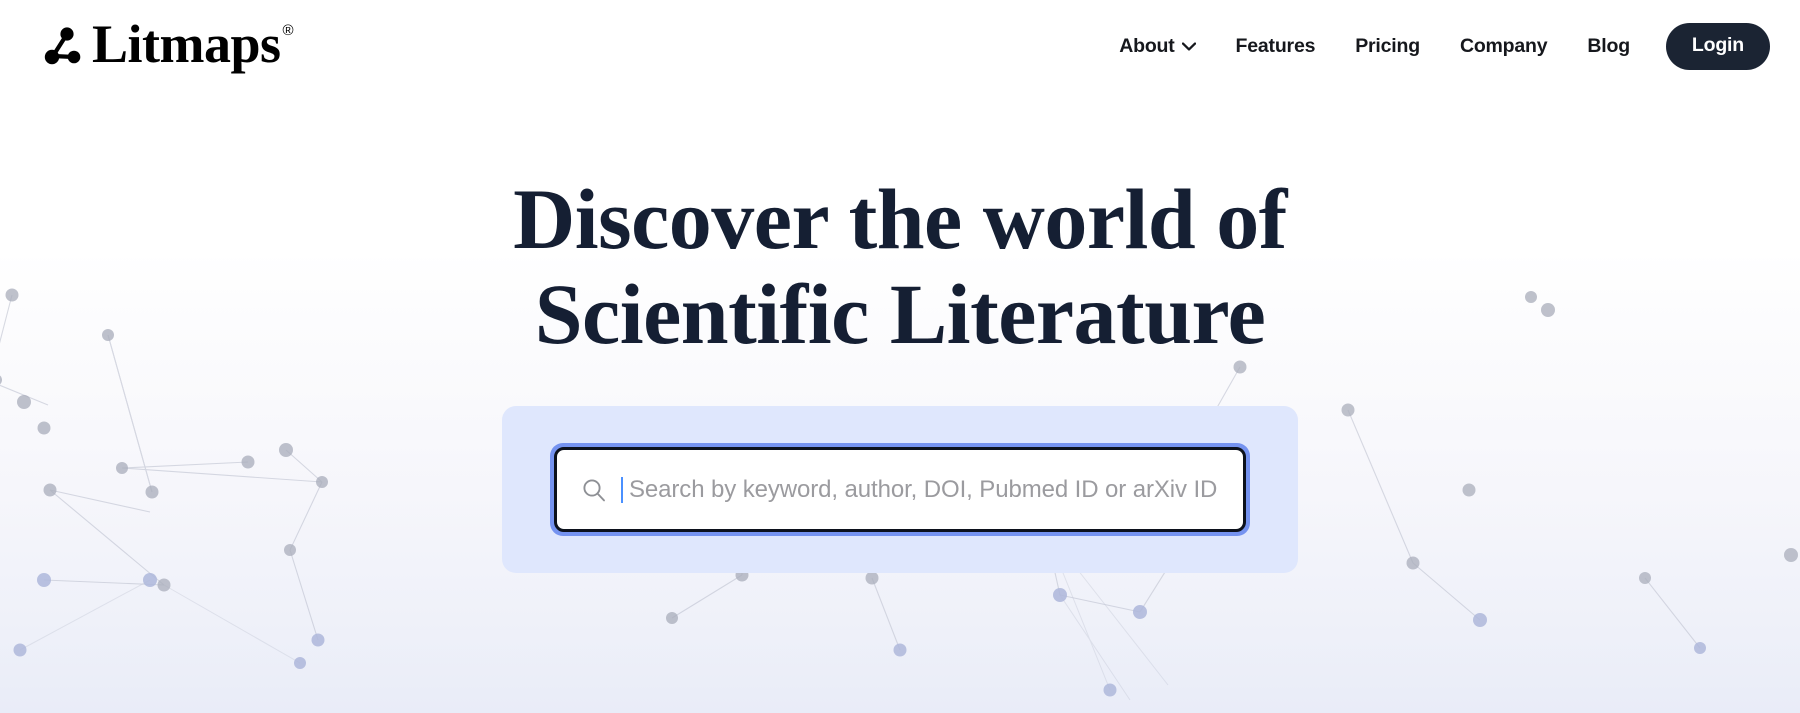 The width and height of the screenshot is (1800, 713). I want to click on brand-logo: Litmaps ®, so click(166, 46).